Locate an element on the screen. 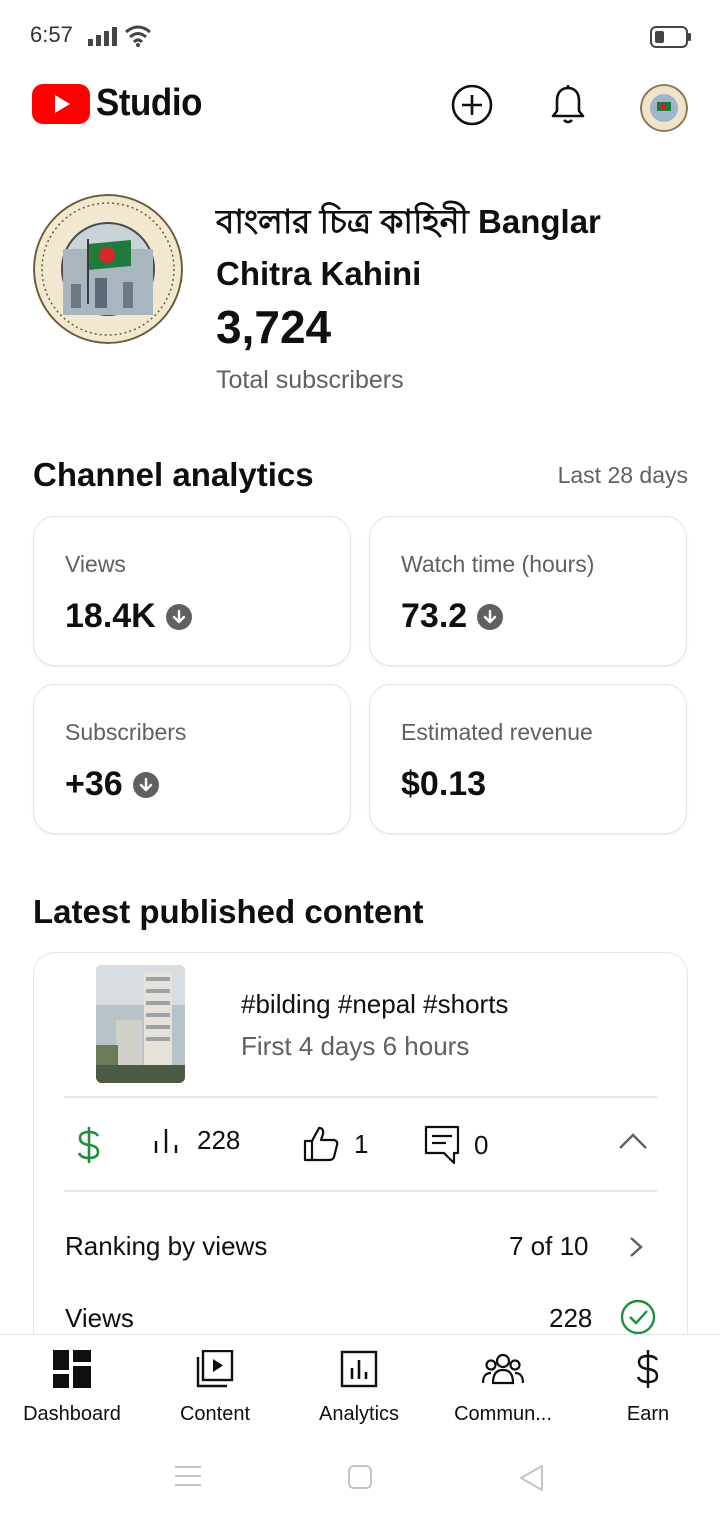 This screenshot has width=720, height=1520. system-navigation is located at coordinates (360, 1477).